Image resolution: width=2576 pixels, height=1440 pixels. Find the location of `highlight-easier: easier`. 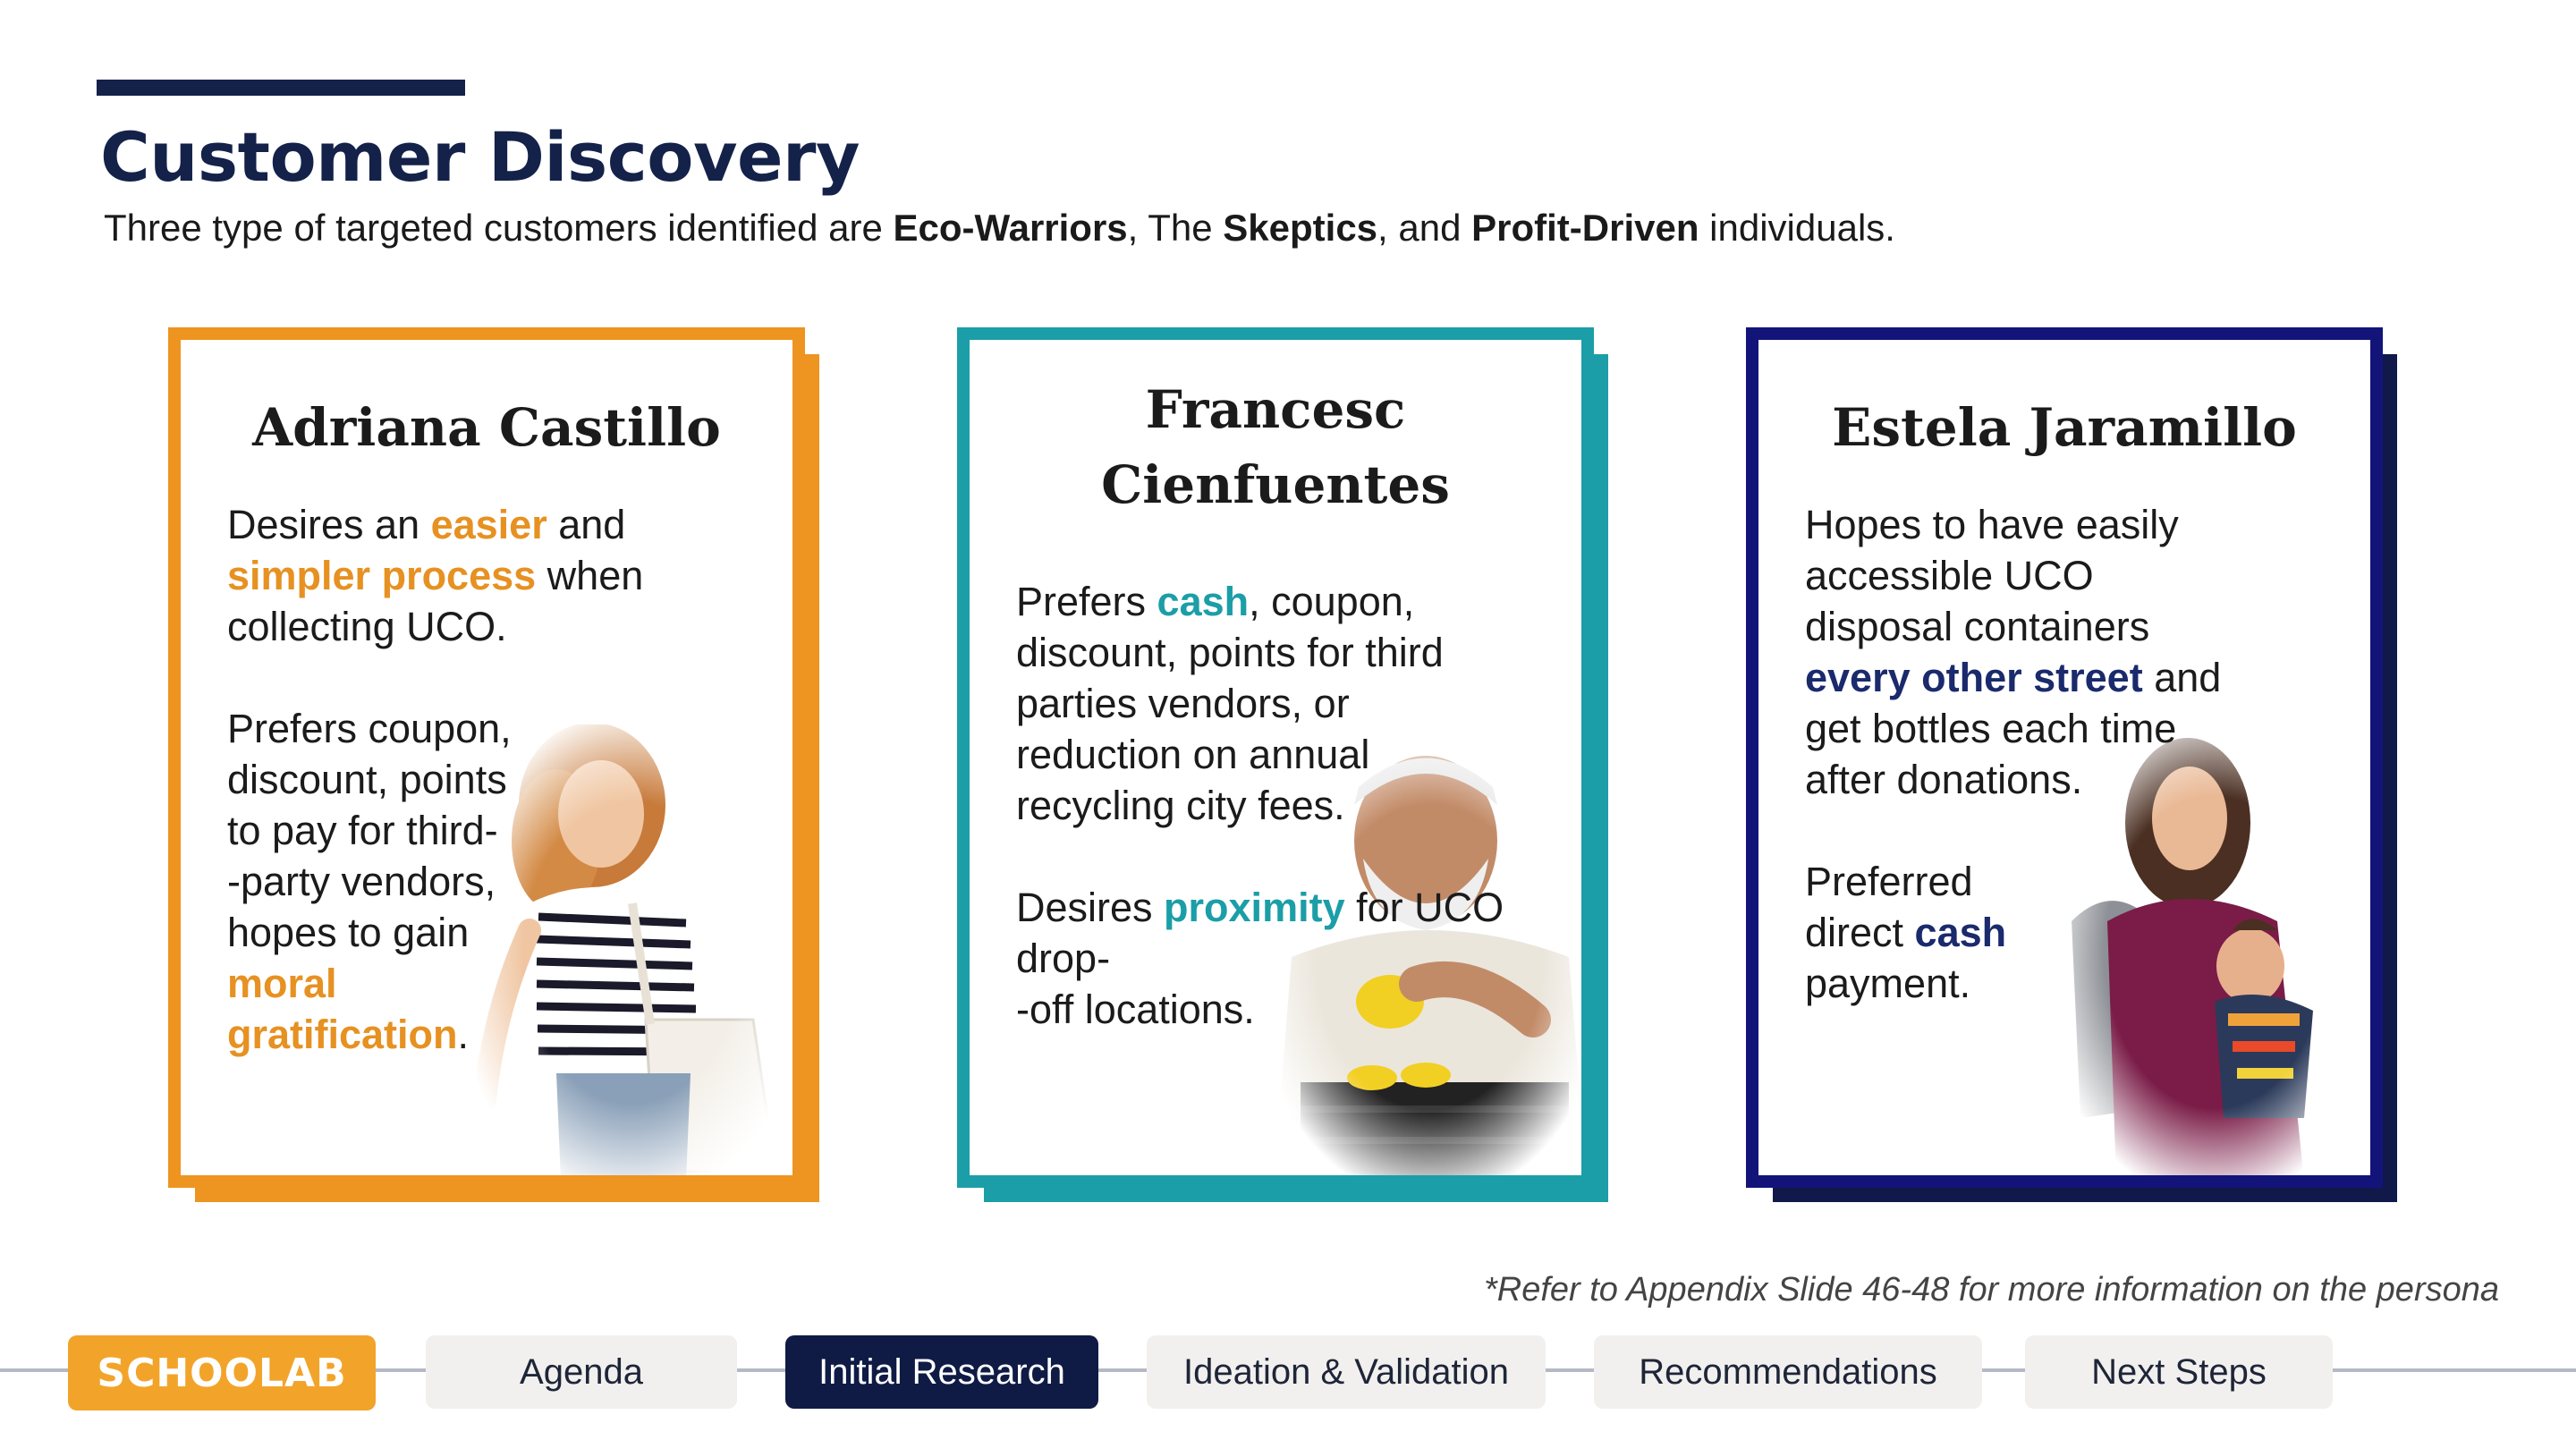

highlight-easier: easier is located at coordinates (488, 524).